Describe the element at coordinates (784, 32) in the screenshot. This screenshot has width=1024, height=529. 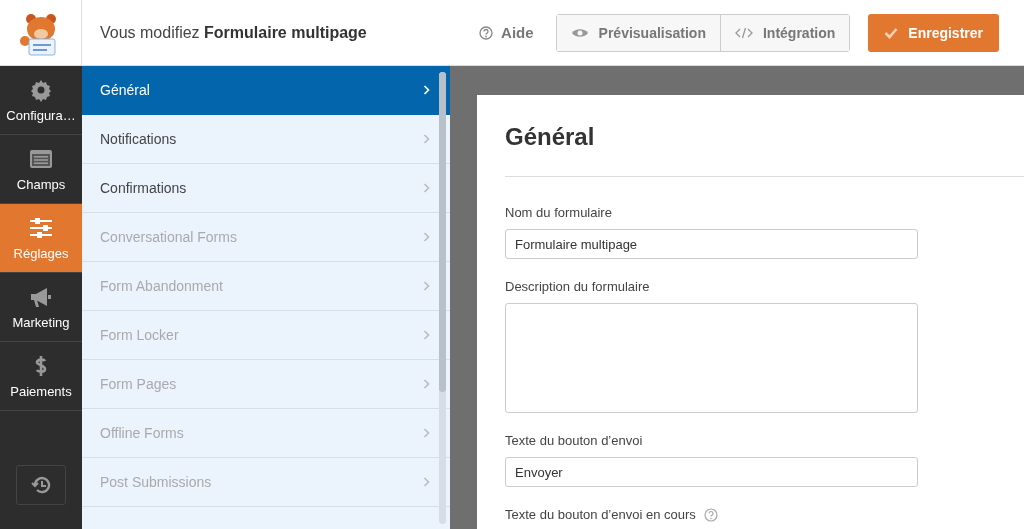
I see `embed-button: Intégration` at that location.